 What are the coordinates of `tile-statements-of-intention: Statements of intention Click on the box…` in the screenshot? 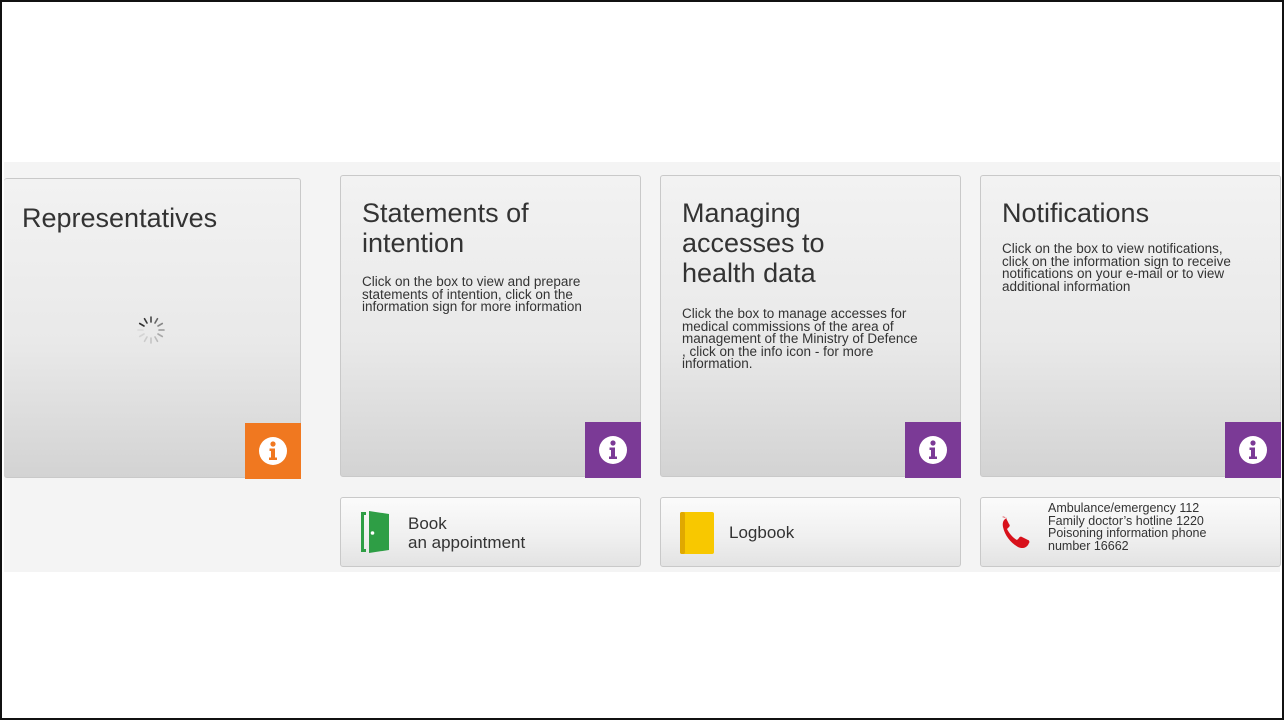 It's located at (490, 326).